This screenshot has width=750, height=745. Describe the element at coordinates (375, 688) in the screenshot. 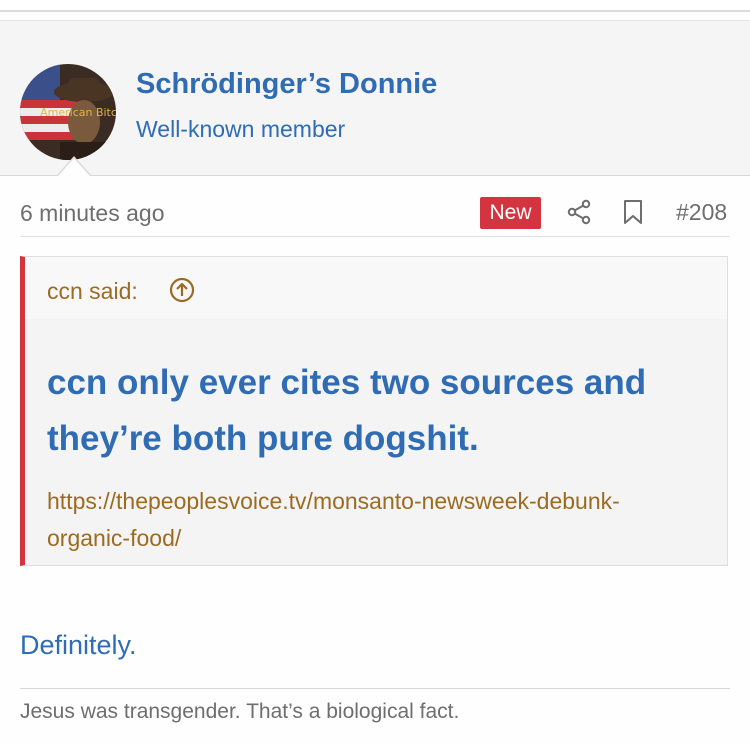

I see `signature-divider` at that location.